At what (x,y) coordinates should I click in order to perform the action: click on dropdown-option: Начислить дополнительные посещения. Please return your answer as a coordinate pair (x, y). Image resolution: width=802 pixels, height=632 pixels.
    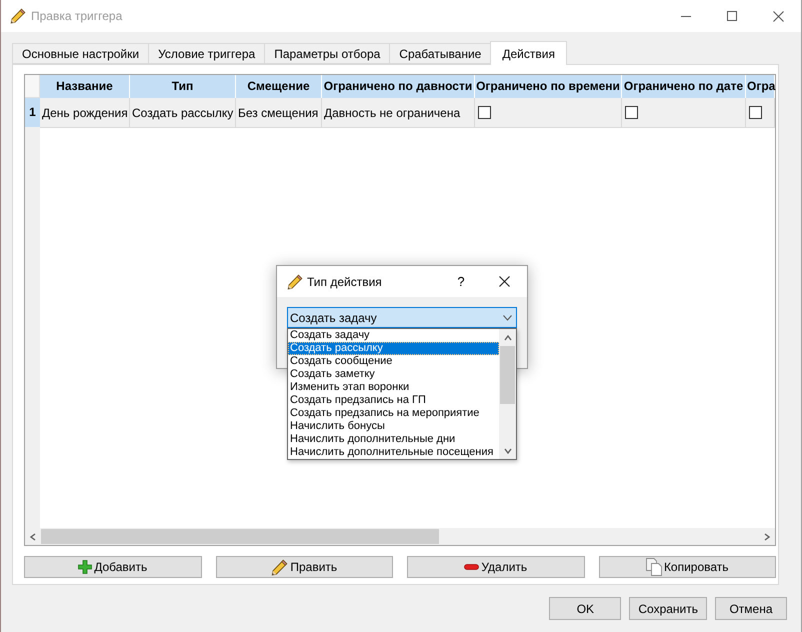
    Looking at the image, I should click on (393, 452).